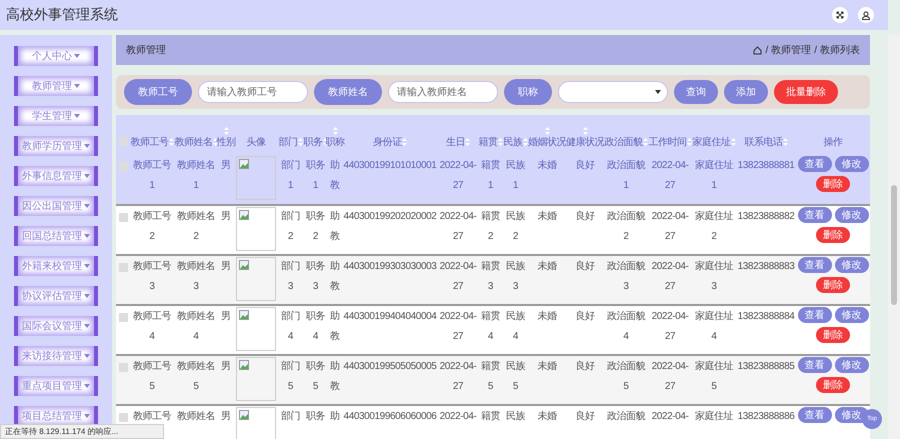 The height and width of the screenshot is (439, 900). What do you see at coordinates (626, 226) in the screenshot?
I see `table-cell: 政治面貌2` at bounding box center [626, 226].